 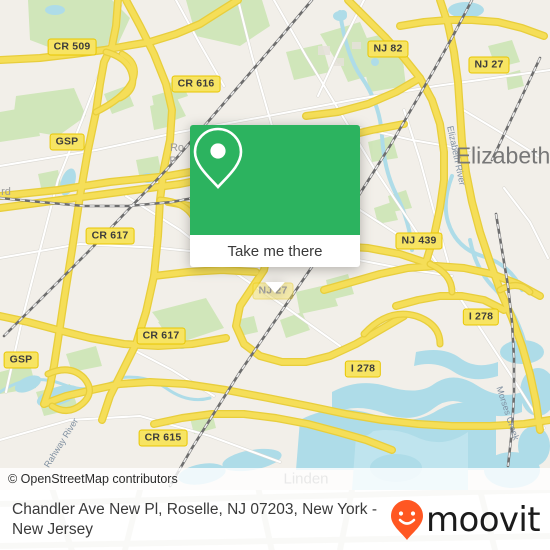 I want to click on route-shield-cr-616: CR 616, so click(x=196, y=84).